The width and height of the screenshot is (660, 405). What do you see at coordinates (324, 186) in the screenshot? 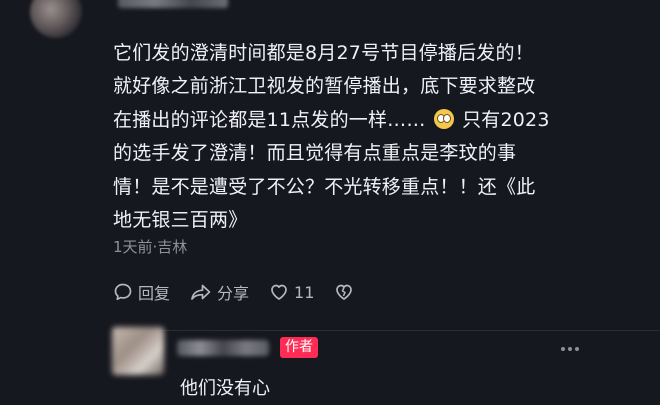
I see `comment-line: 情！是不是遭受了不公？不光转移重点！！还《此` at bounding box center [324, 186].